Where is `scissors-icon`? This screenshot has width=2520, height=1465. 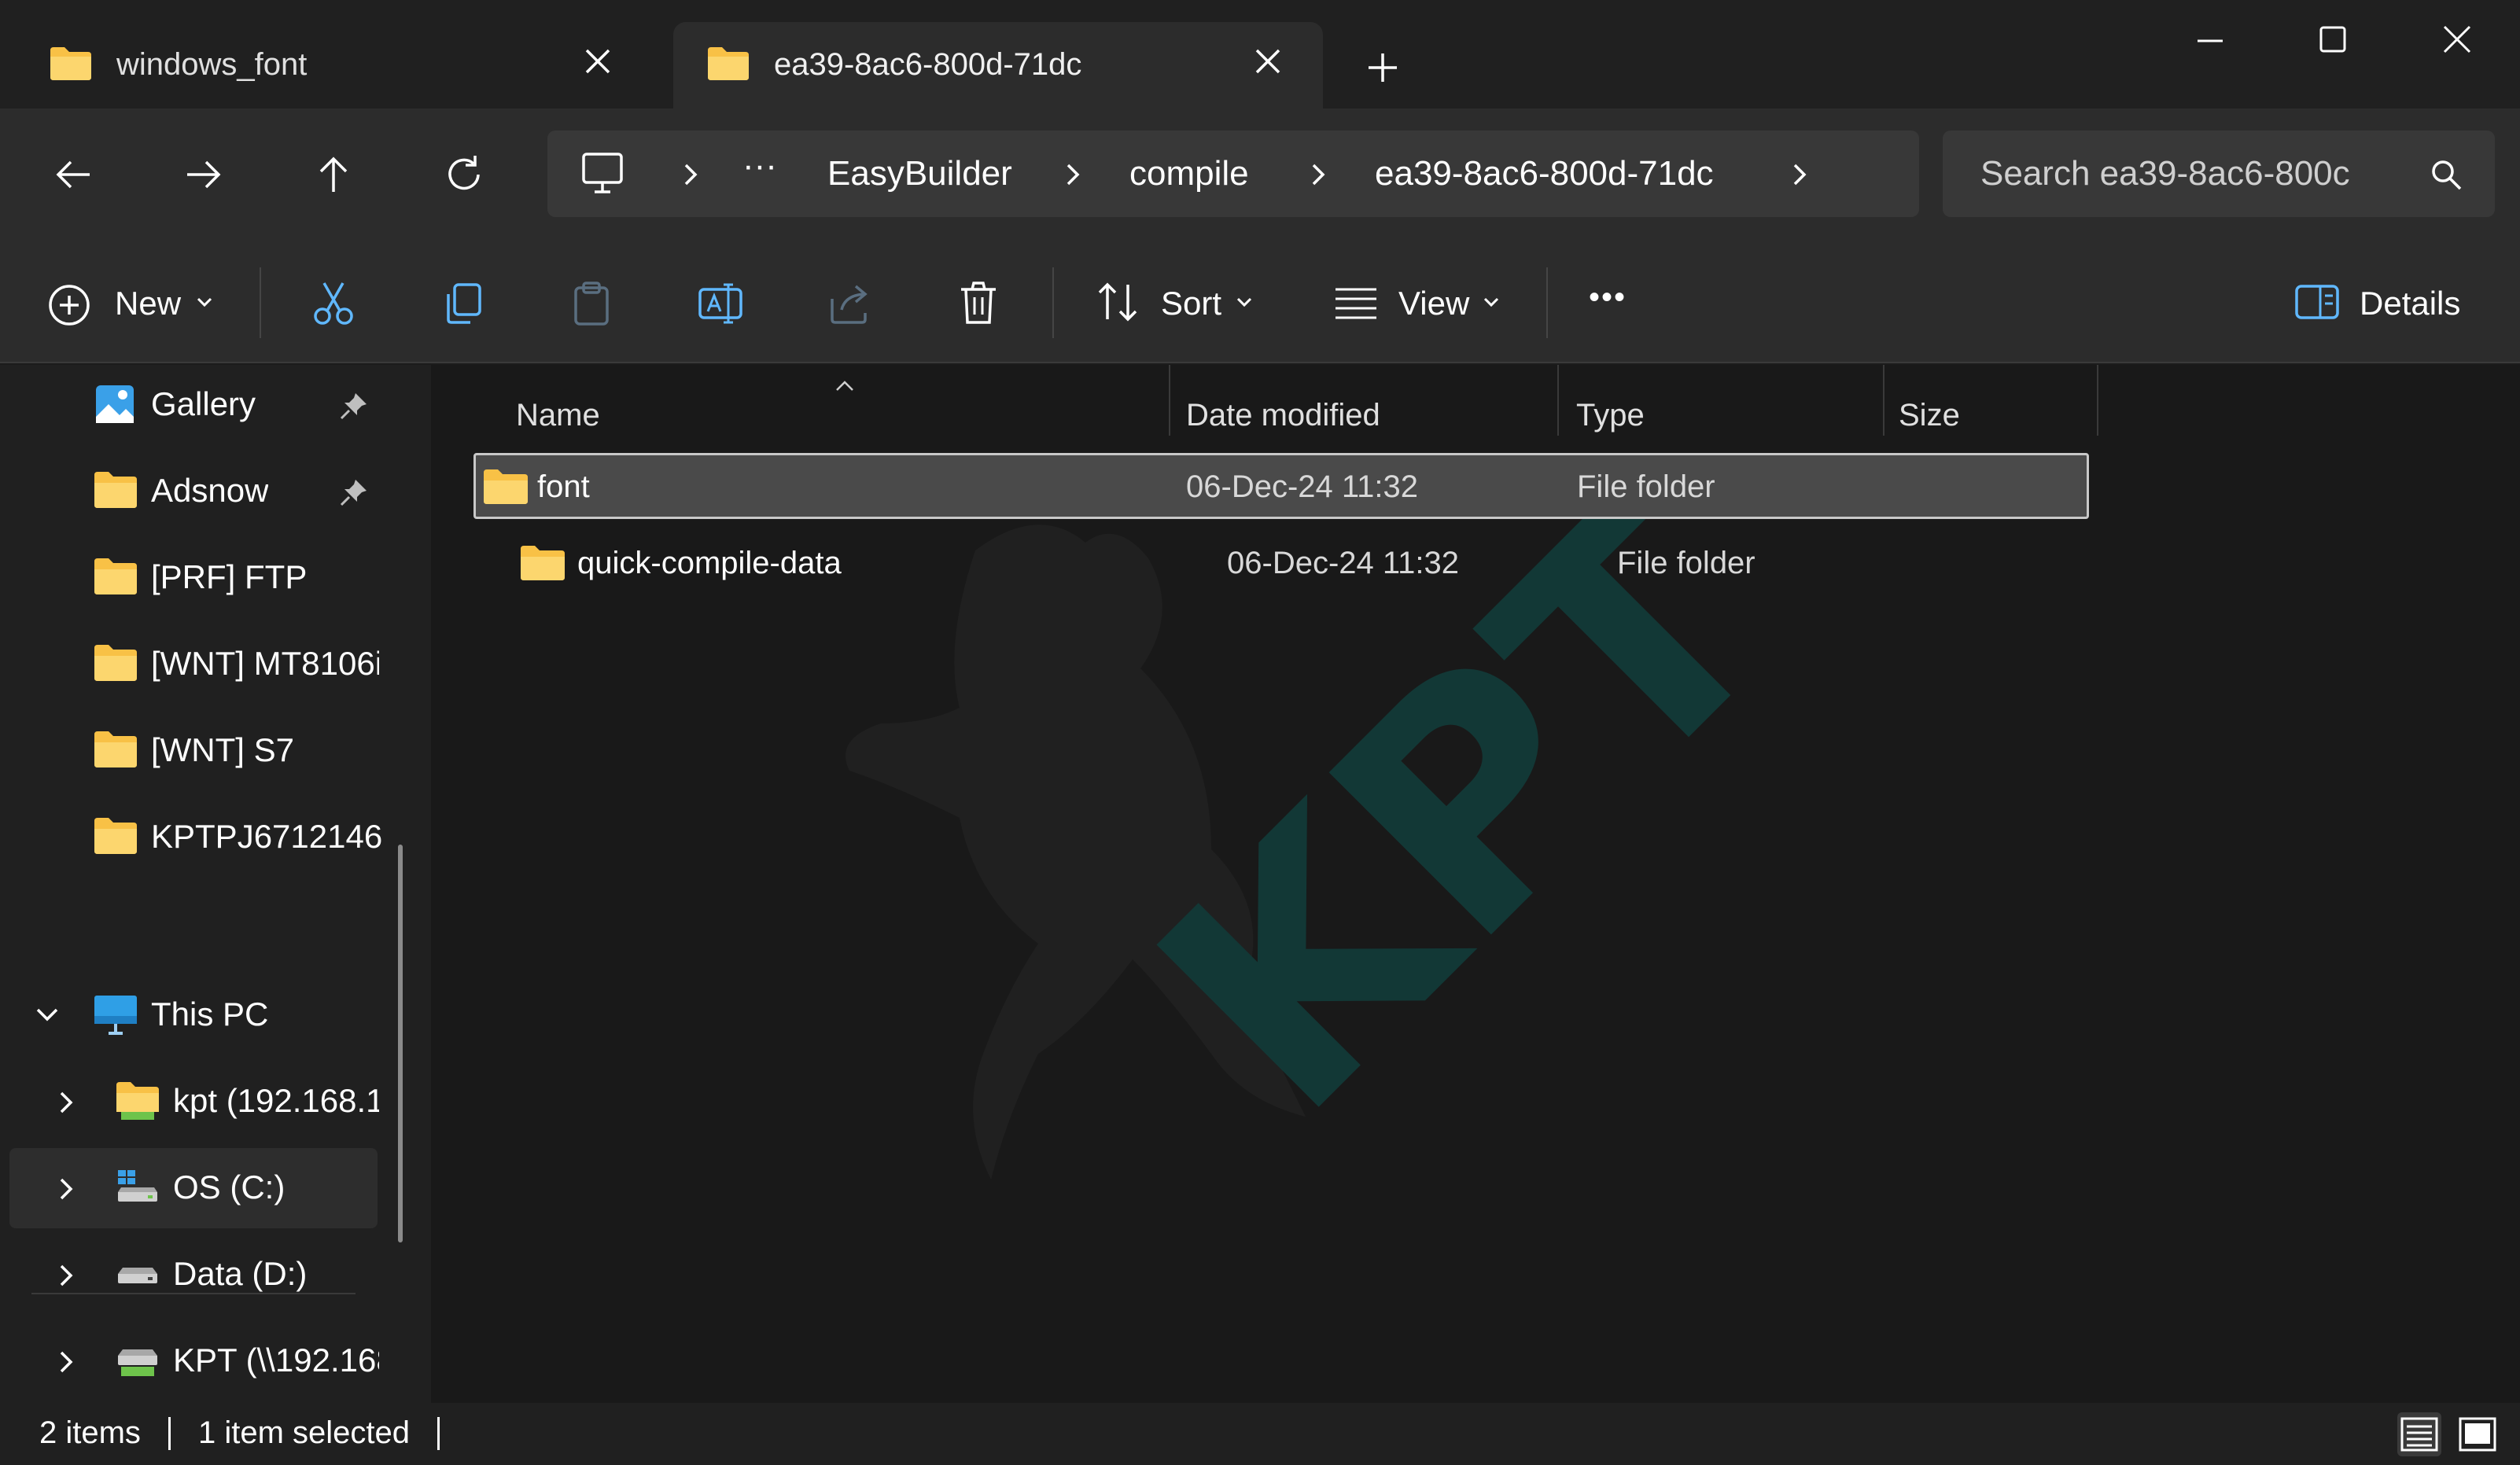
scissors-icon is located at coordinates (333, 303).